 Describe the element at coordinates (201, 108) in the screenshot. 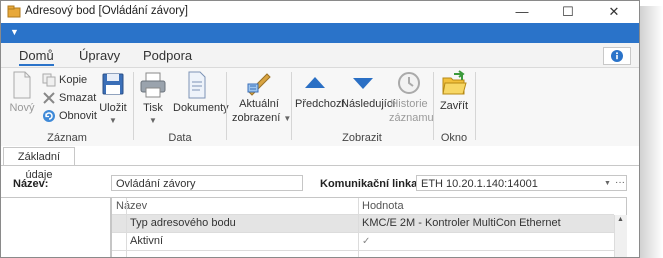

I see `documents-label: Dokumenty` at that location.